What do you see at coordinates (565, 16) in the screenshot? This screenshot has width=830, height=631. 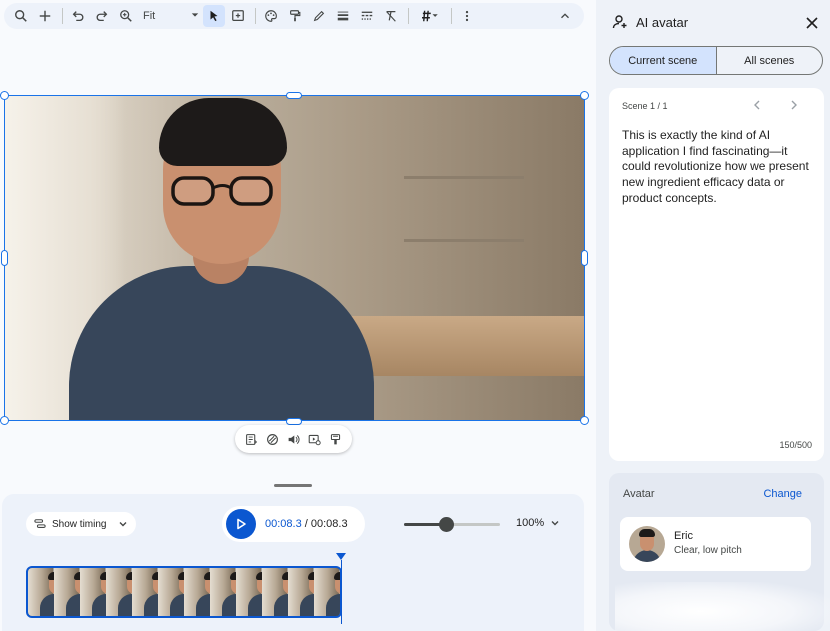 I see `collapse-icon` at bounding box center [565, 16].